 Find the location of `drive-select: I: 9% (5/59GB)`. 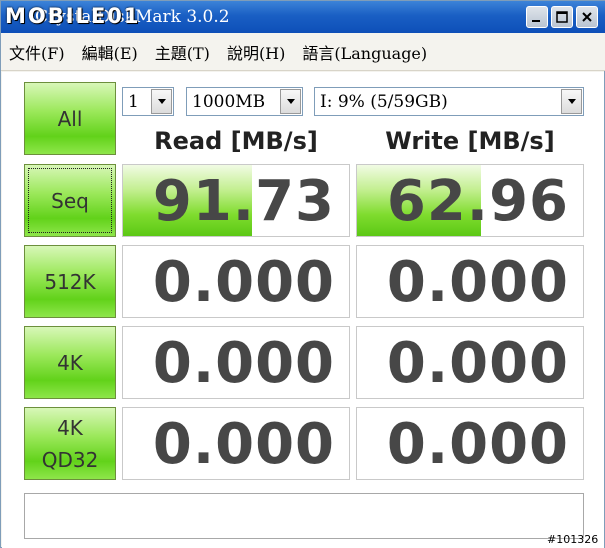

drive-select: I: 9% (5/59GB) is located at coordinates (449, 101).